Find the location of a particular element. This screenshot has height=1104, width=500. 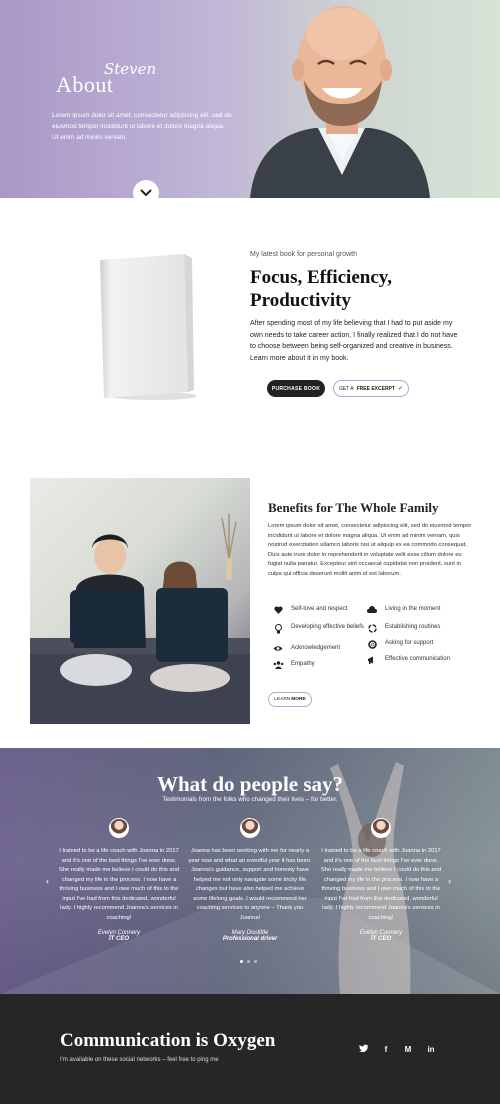

purchase-book-button: PURCHASE BOOK is located at coordinates (296, 388).